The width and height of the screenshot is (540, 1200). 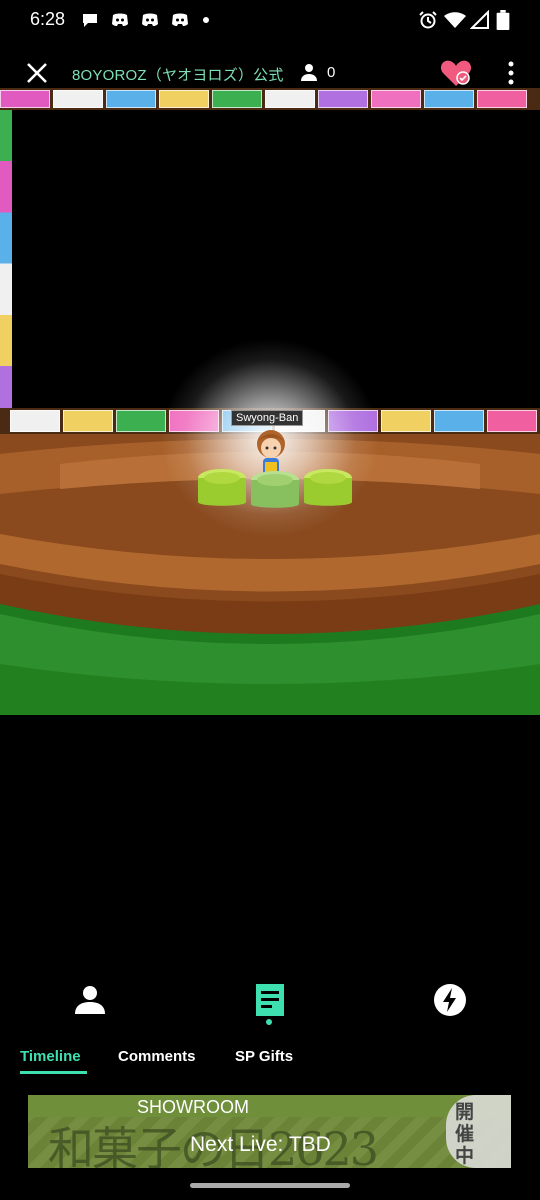 What do you see at coordinates (264, 1056) in the screenshot?
I see `tab-sp-gifts: SP Gifts` at bounding box center [264, 1056].